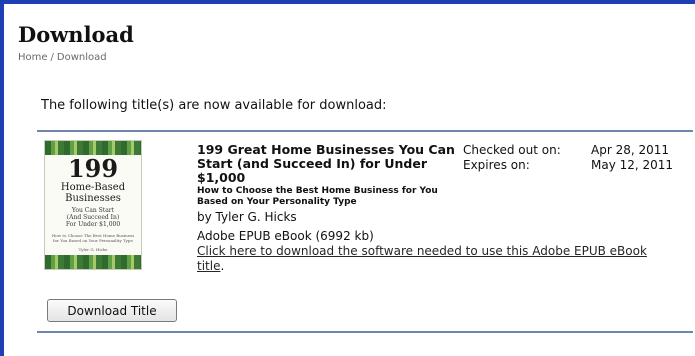  What do you see at coordinates (76, 34) in the screenshot?
I see `page-title: Download` at bounding box center [76, 34].